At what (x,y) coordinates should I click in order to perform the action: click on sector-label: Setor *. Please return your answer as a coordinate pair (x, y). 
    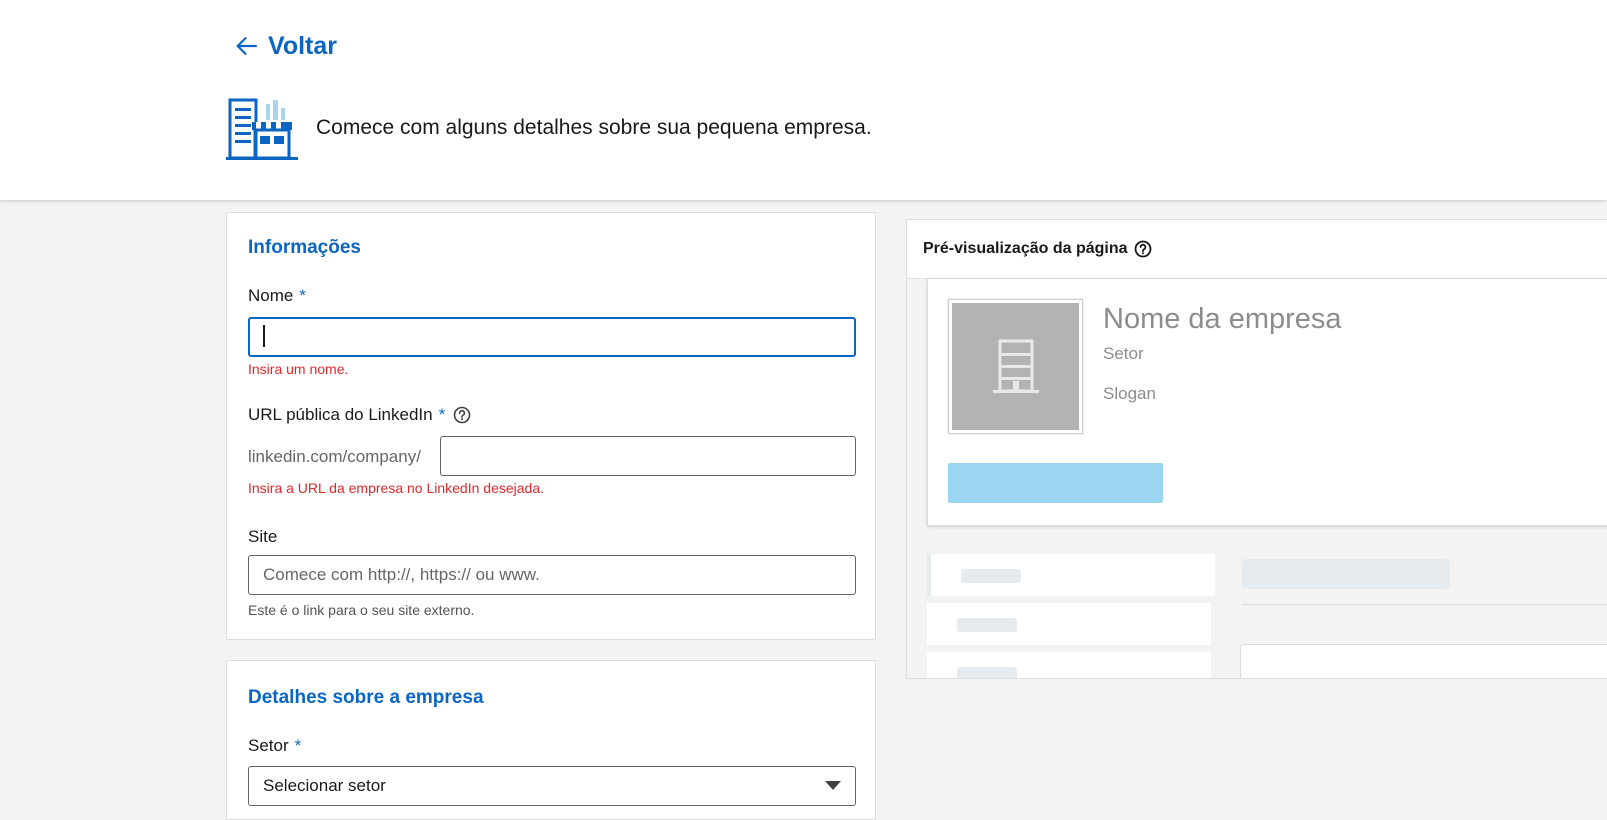
    Looking at the image, I should click on (274, 746).